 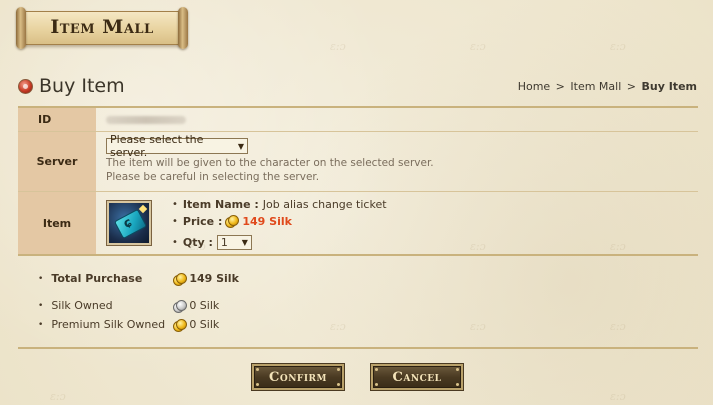 I want to click on price-line: • Price : 149 Silk, so click(x=279, y=221).